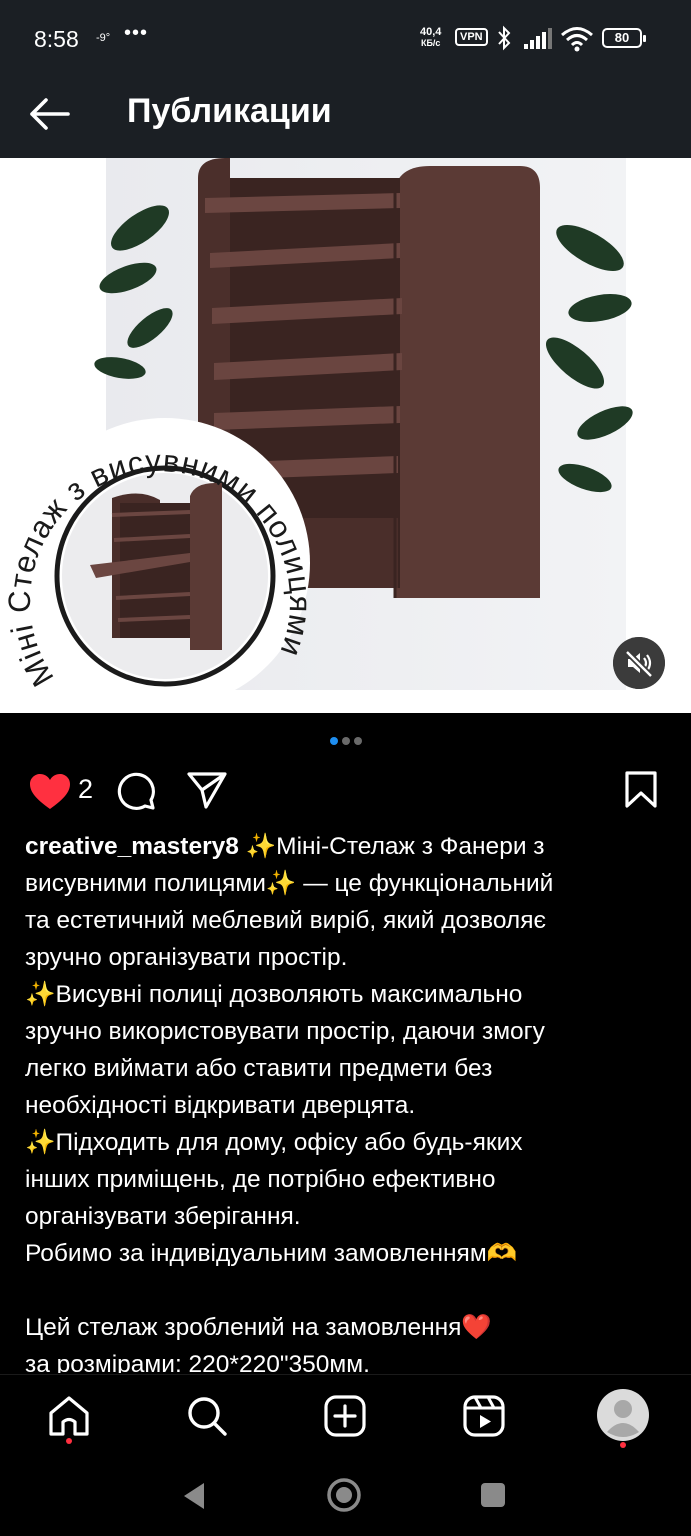  I want to click on caption-line, so click(345, 1290).